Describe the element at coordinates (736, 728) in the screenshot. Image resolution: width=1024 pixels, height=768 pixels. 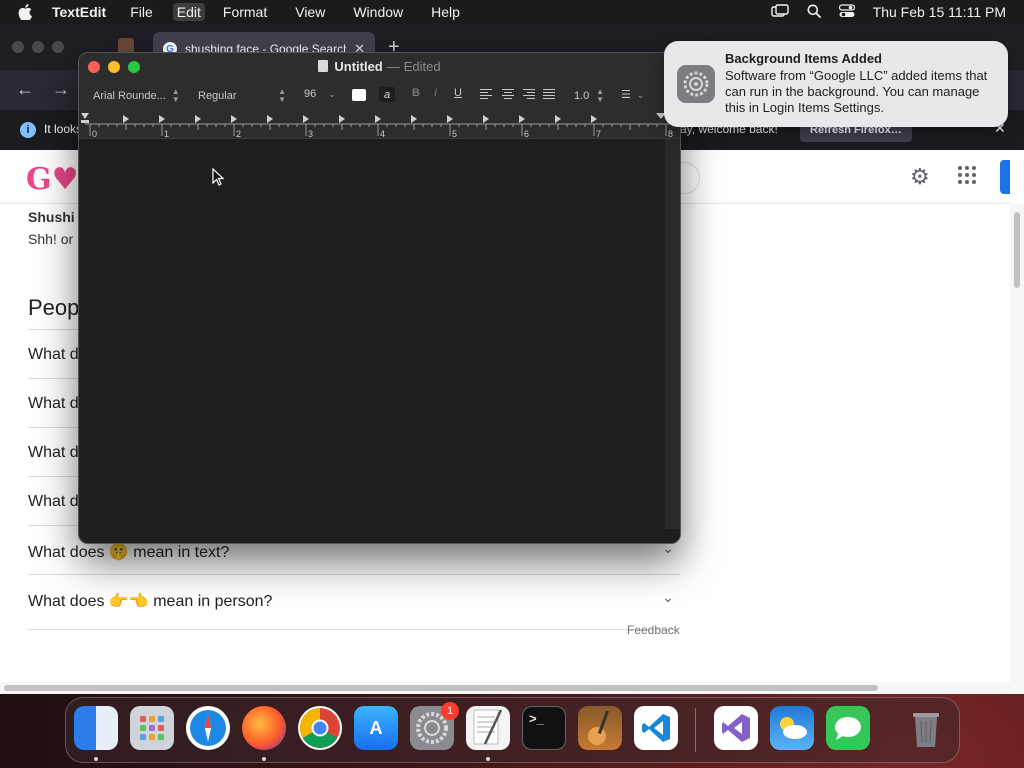
I see `visual-studio-icon` at that location.